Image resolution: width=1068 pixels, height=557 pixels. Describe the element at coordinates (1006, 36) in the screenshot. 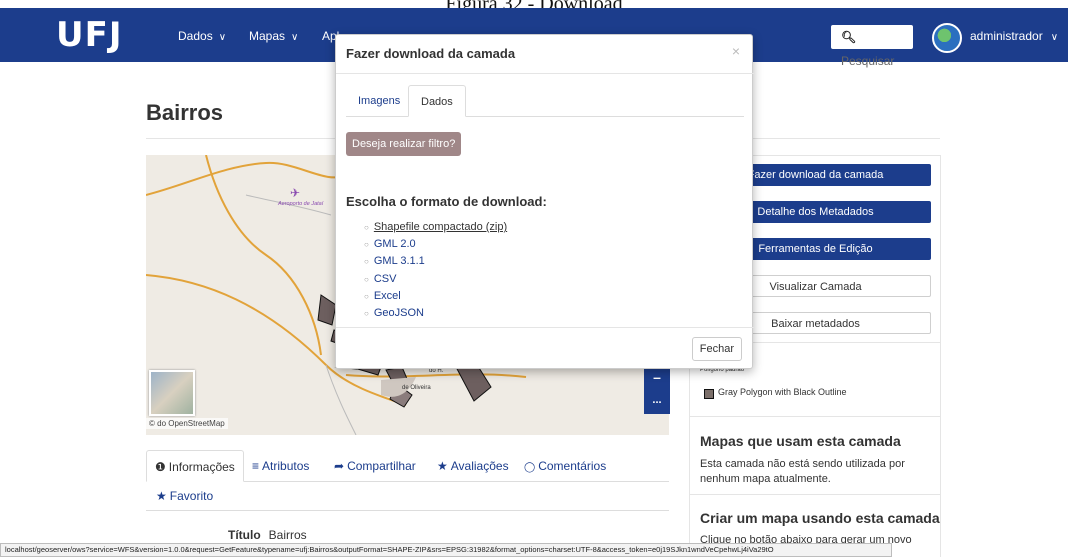

I see `user-name: administrador` at that location.